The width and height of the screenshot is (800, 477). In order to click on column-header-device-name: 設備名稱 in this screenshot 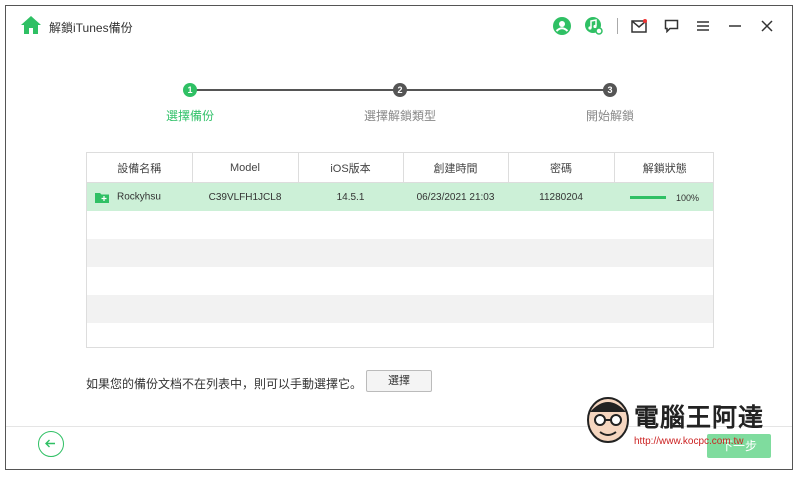, I will do `click(140, 168)`.